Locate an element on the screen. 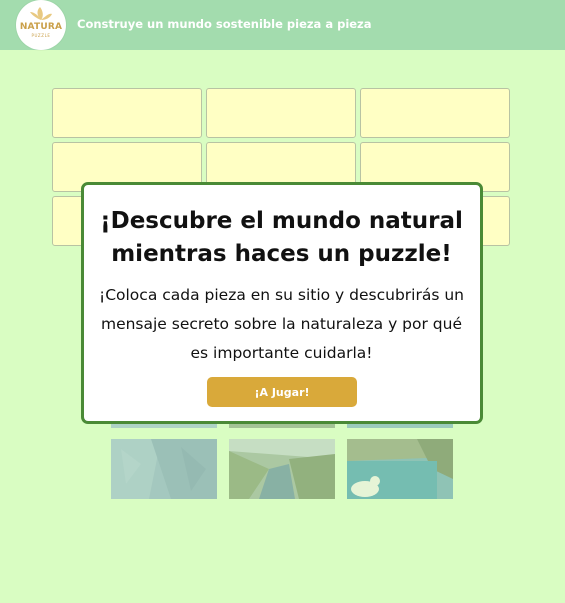  logo-subtext: PUZZLE is located at coordinates (41, 35).